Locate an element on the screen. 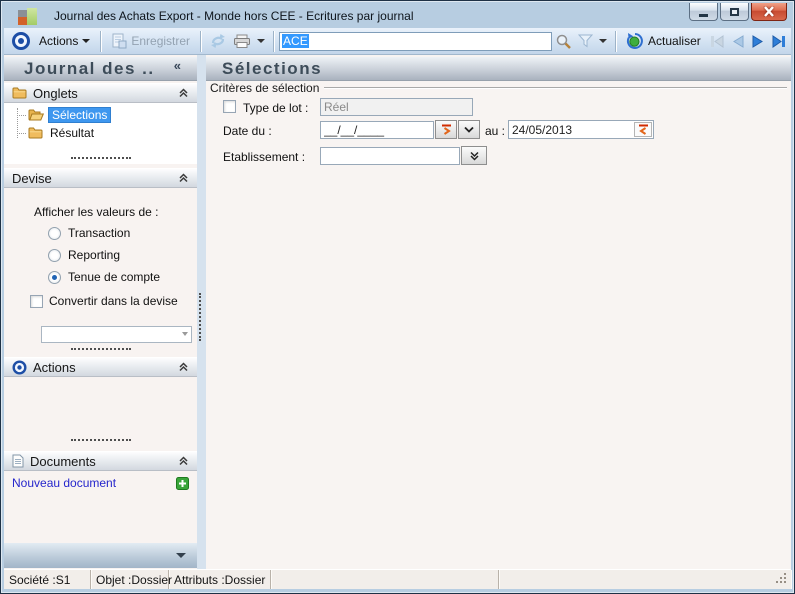  previous-record-button is located at coordinates (738, 41).